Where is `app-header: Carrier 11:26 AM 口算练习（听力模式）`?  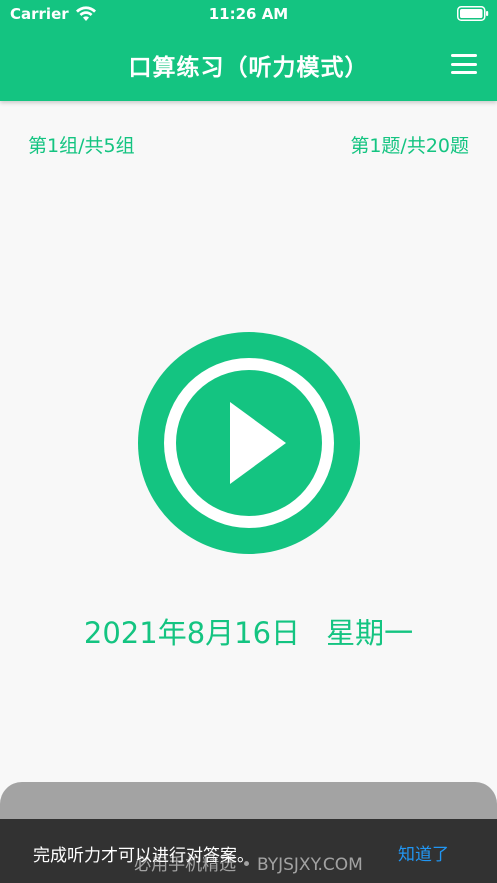
app-header: Carrier 11:26 AM 口算练习（听力模式） is located at coordinates (248, 50).